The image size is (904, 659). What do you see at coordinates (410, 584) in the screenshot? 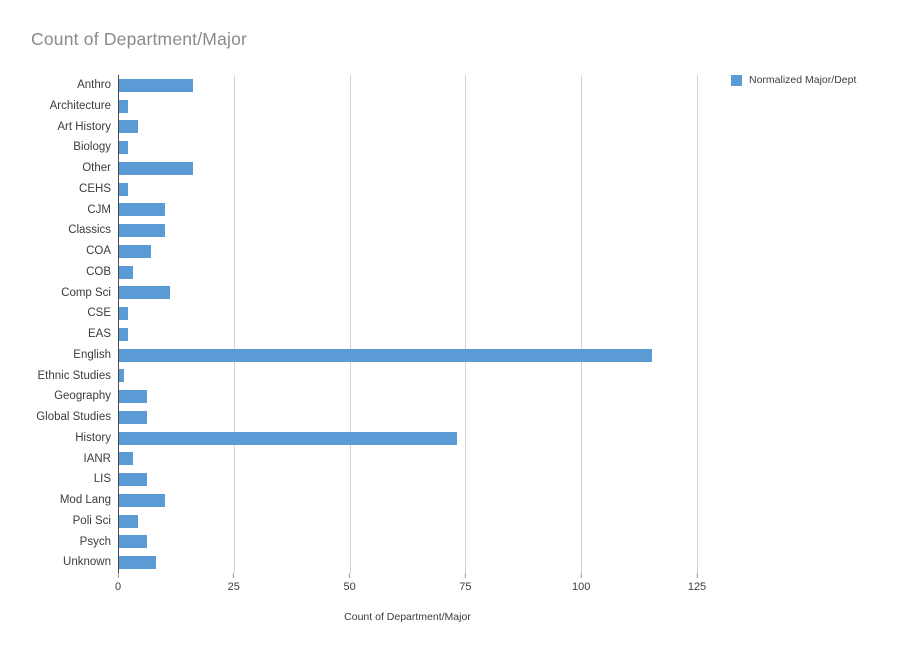
I see `x-axis-ticks: 0 25 50 75 100 125` at bounding box center [410, 584].